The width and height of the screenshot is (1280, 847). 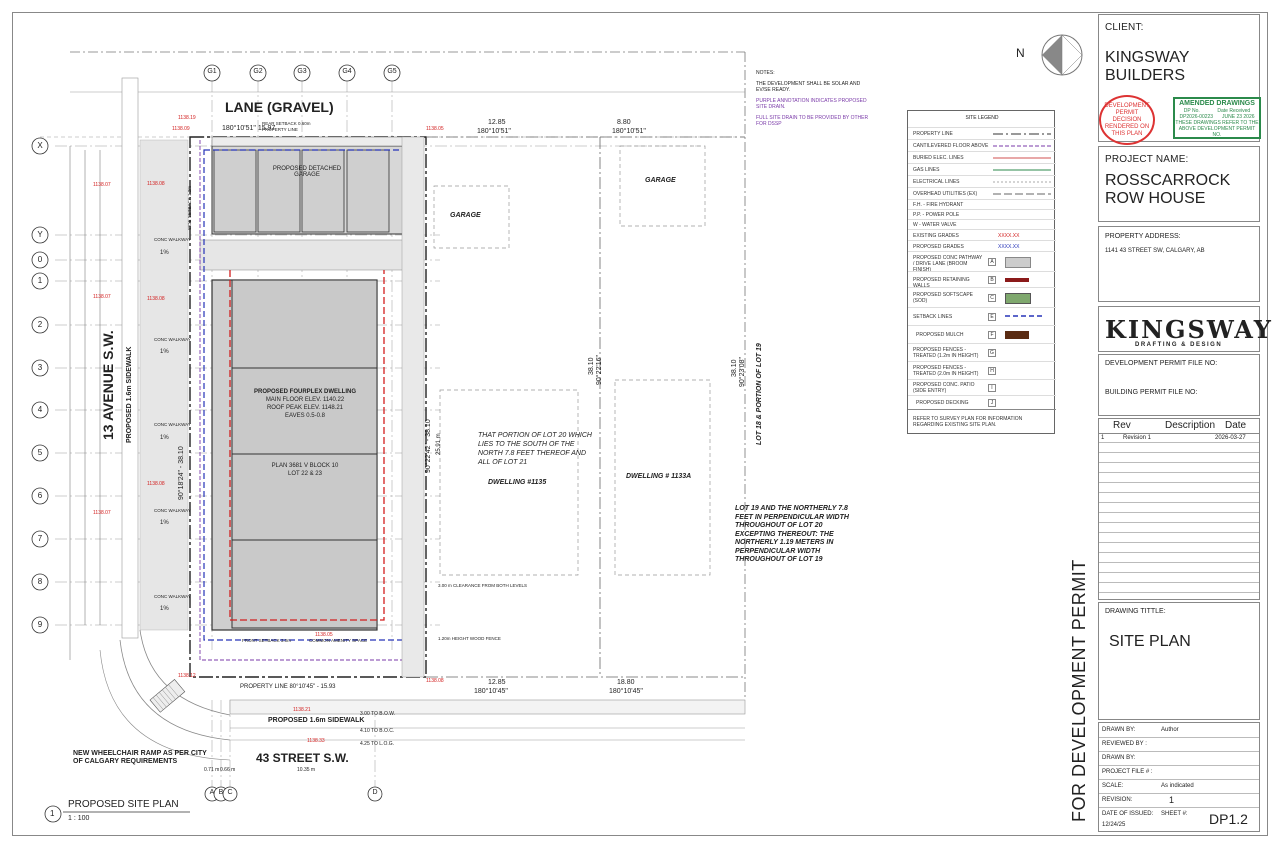 I want to click on lot-number: LOT 22 & 23, so click(x=305, y=474).